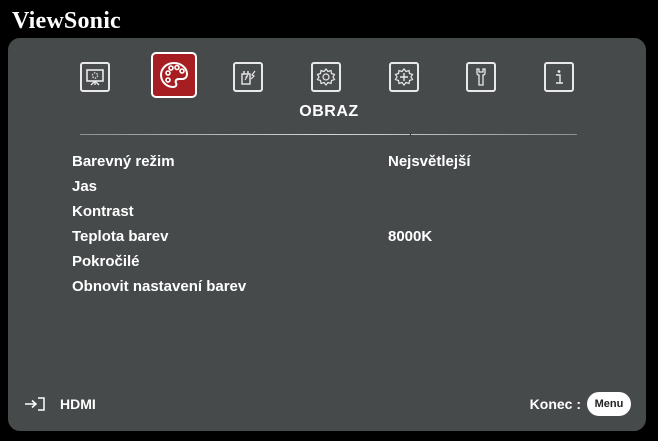  What do you see at coordinates (120, 236) in the screenshot?
I see `menu-item-label: Teplota barev` at bounding box center [120, 236].